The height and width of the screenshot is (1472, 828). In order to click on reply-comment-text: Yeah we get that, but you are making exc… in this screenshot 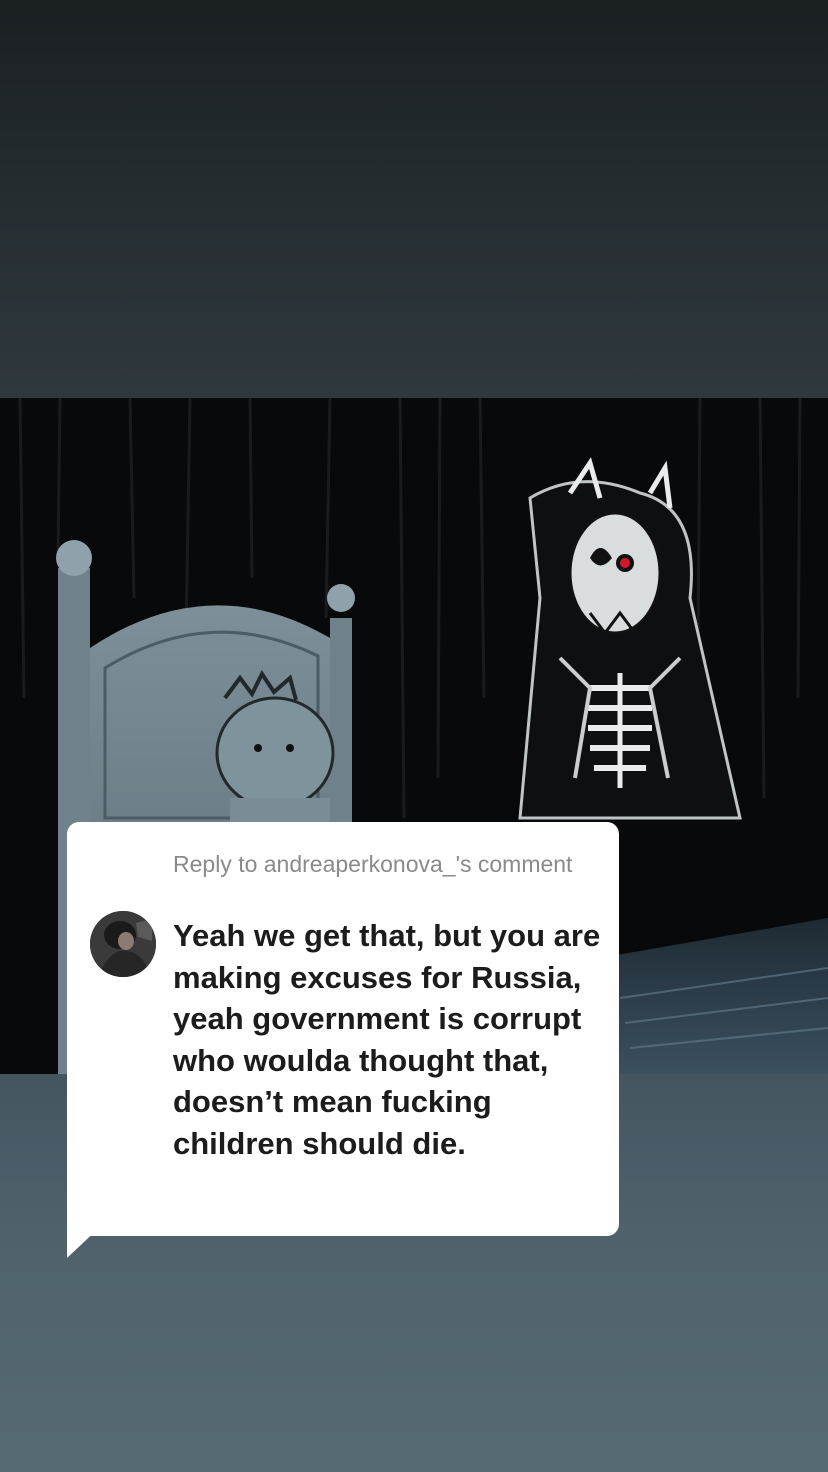, I will do `click(387, 1039)`.